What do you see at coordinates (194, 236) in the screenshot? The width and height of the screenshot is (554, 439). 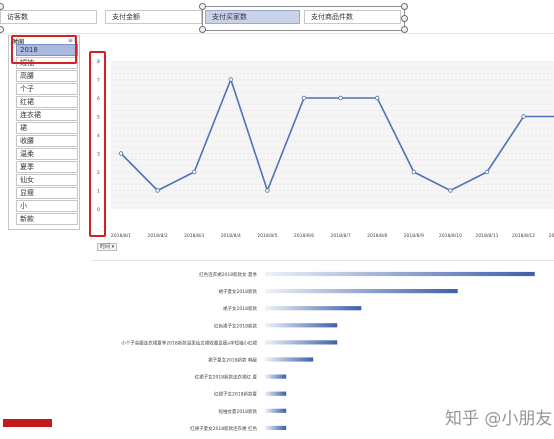 I see `x-tick-label: 2018/8/3` at bounding box center [194, 236].